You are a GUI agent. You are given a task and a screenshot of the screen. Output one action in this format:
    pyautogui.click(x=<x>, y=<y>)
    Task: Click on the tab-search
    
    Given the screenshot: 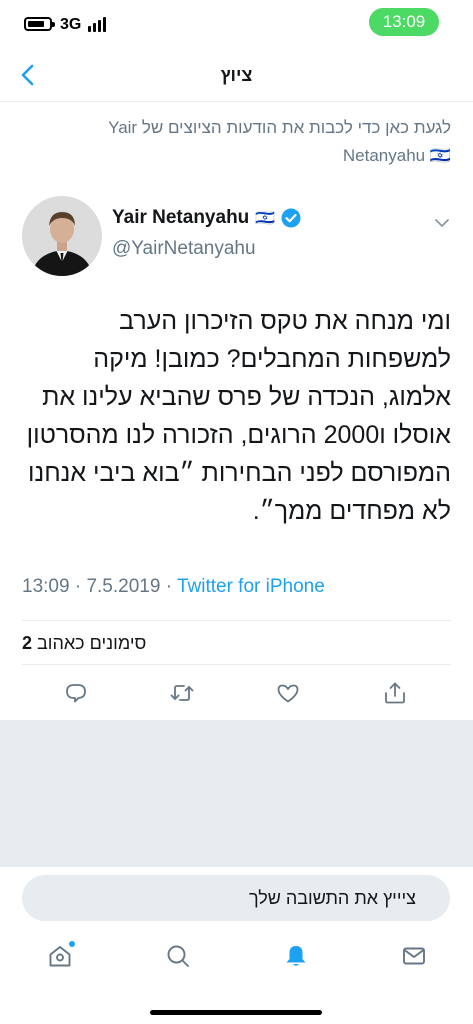 What is the action you would take?
    pyautogui.click(x=178, y=956)
    